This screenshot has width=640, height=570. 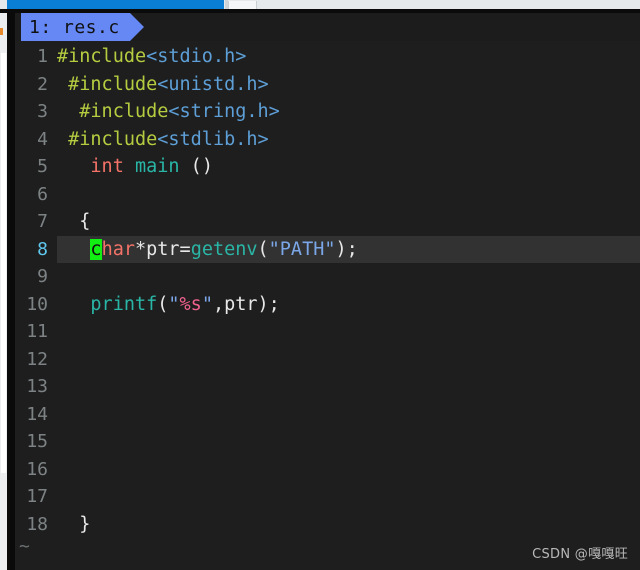 What do you see at coordinates (352, 249) in the screenshot?
I see `code-token: ;` at bounding box center [352, 249].